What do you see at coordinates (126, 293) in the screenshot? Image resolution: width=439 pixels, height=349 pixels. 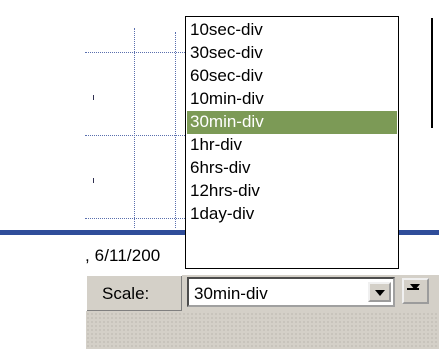 I see `scale-label: Scale:` at bounding box center [126, 293].